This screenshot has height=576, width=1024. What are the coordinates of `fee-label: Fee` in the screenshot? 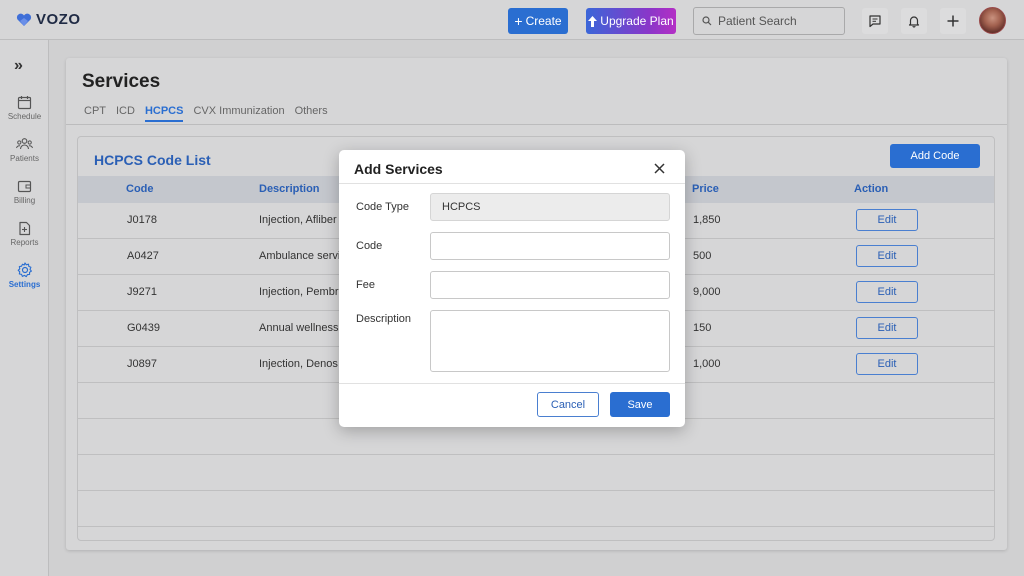 It's located at (365, 285).